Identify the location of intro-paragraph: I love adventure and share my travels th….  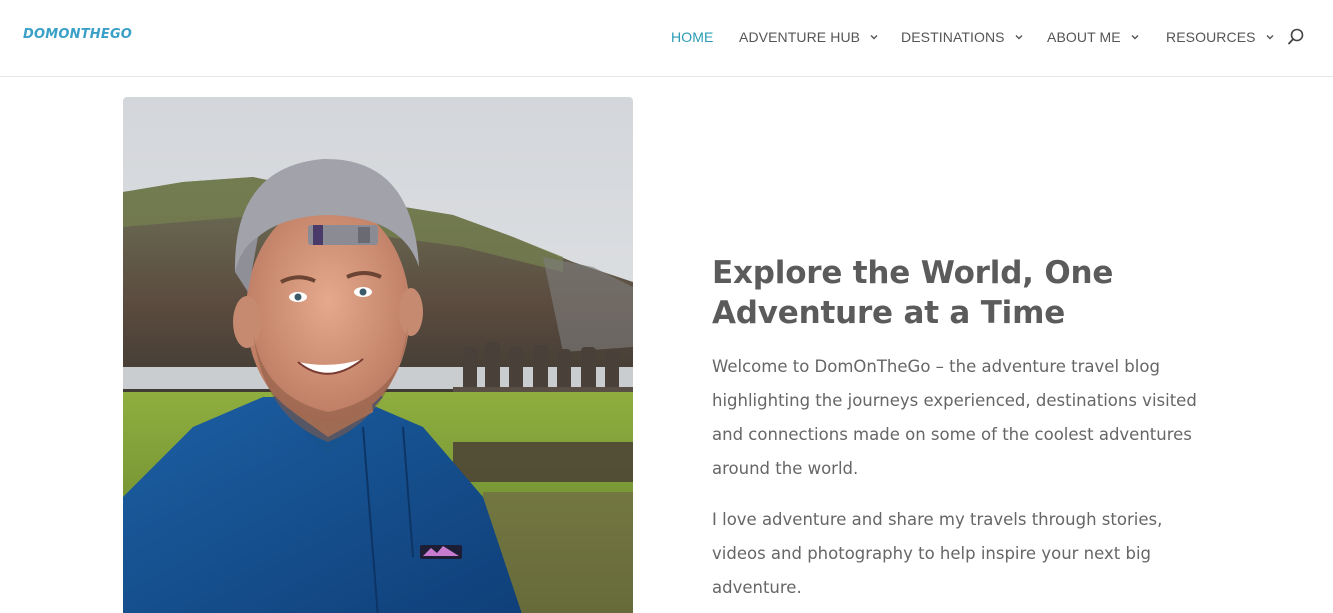
(937, 553).